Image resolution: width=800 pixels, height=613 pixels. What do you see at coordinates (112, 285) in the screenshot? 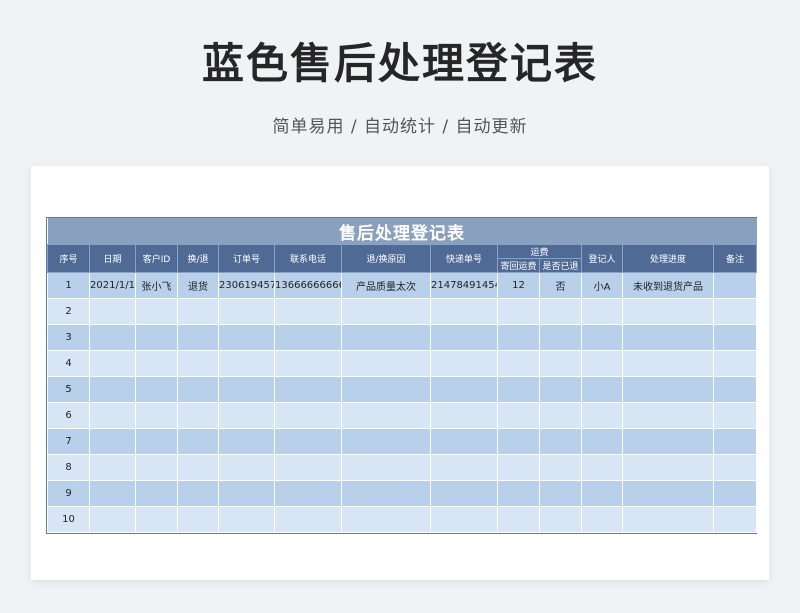
I see `cell-date: 2021/1/1` at bounding box center [112, 285].